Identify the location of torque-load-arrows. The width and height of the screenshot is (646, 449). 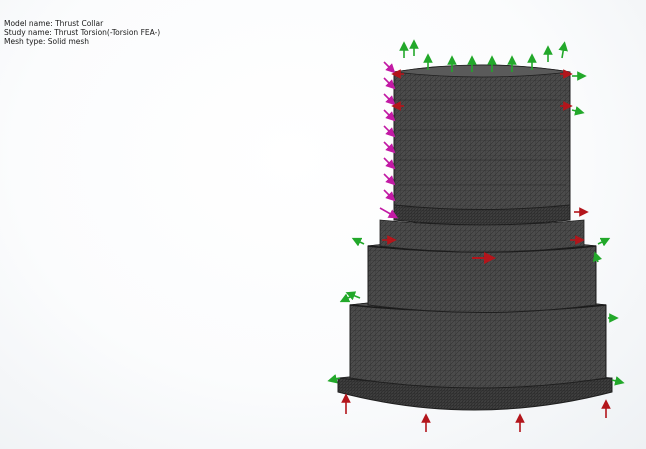
(389, 140).